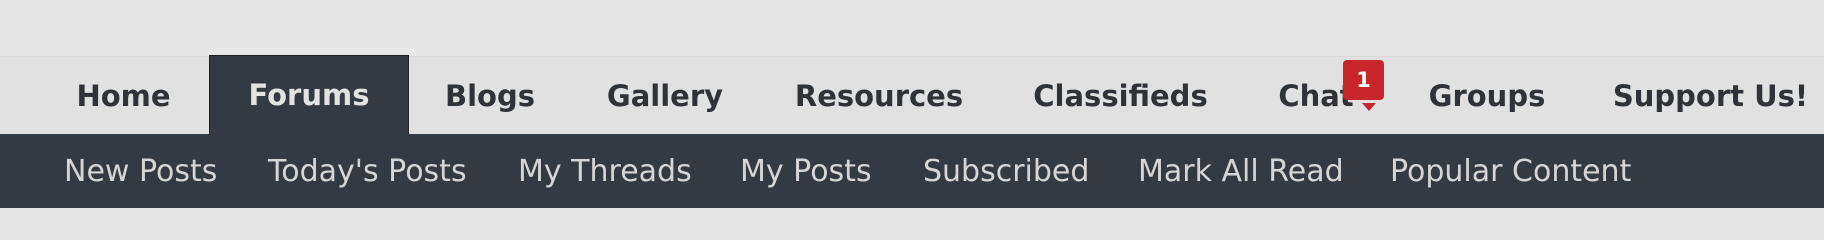 This screenshot has height=240, width=1824. Describe the element at coordinates (806, 171) in the screenshot. I see `subnav-my-posts: My Posts` at that location.